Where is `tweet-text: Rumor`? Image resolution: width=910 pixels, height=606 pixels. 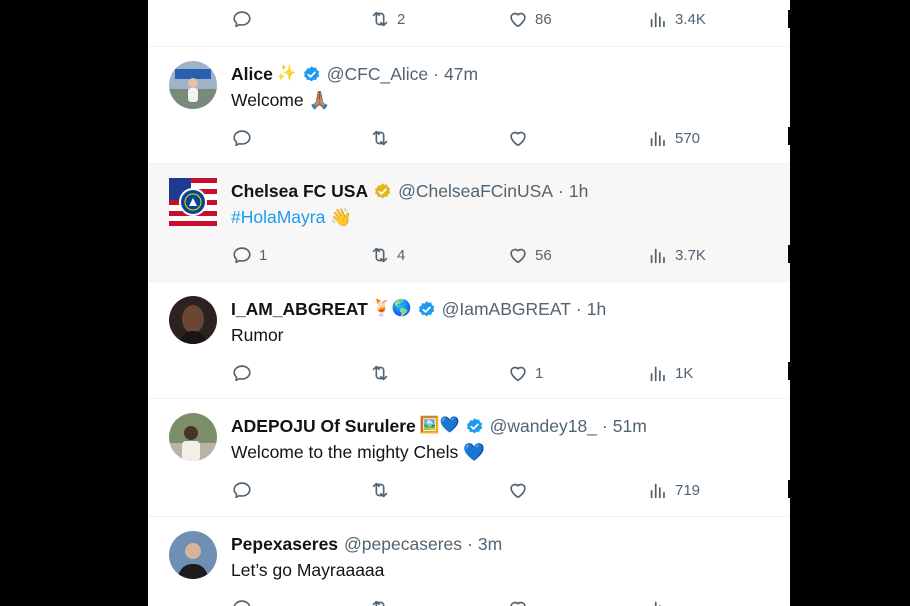
tweet-text: Rumor is located at coordinates (257, 335).